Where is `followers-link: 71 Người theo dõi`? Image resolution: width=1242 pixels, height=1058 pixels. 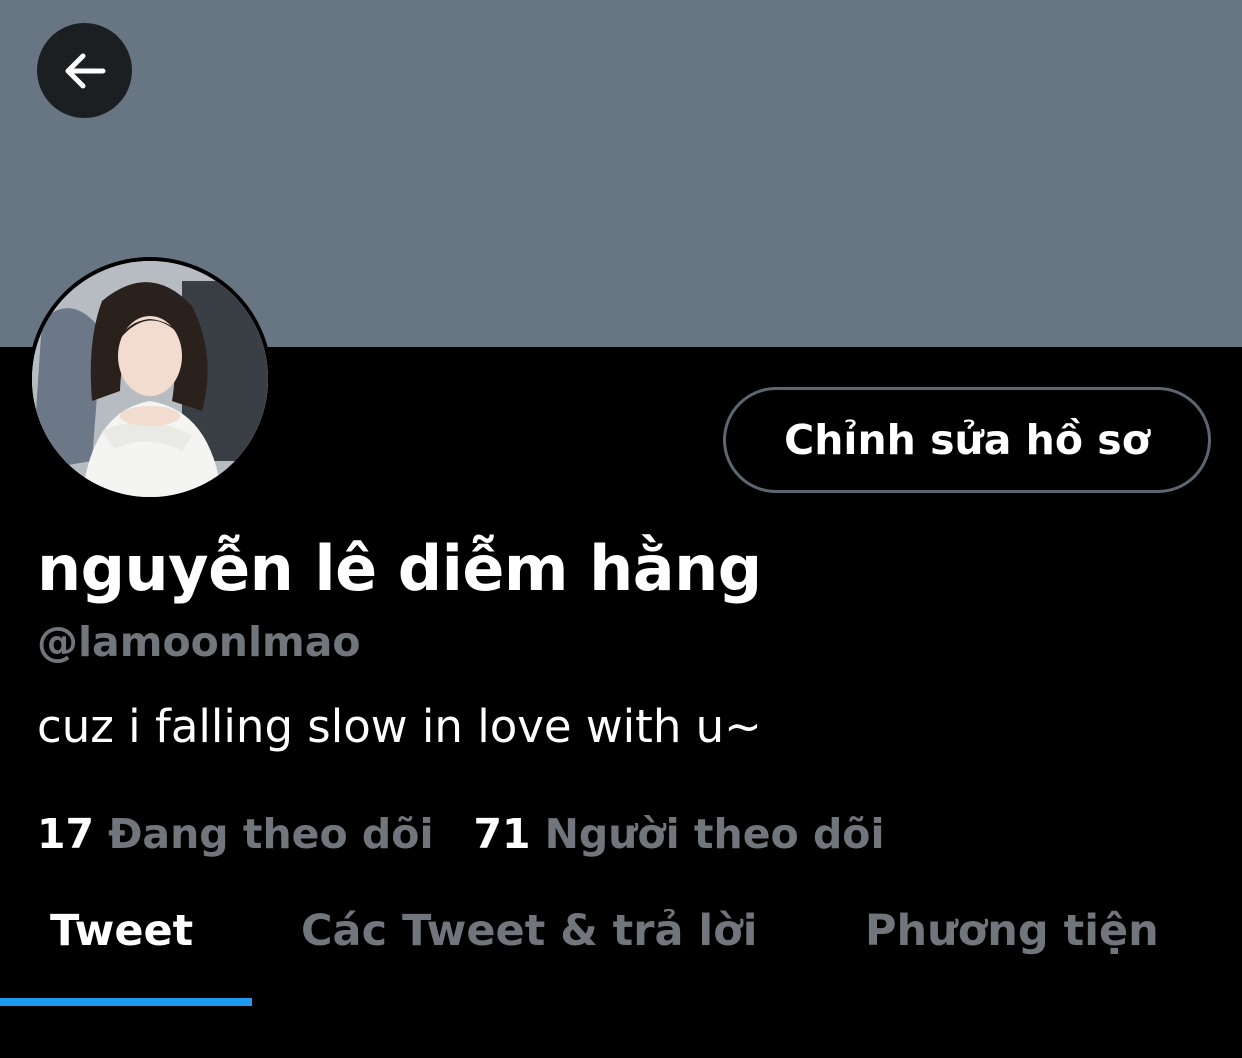 followers-link: 71 Người theo dõi is located at coordinates (679, 834).